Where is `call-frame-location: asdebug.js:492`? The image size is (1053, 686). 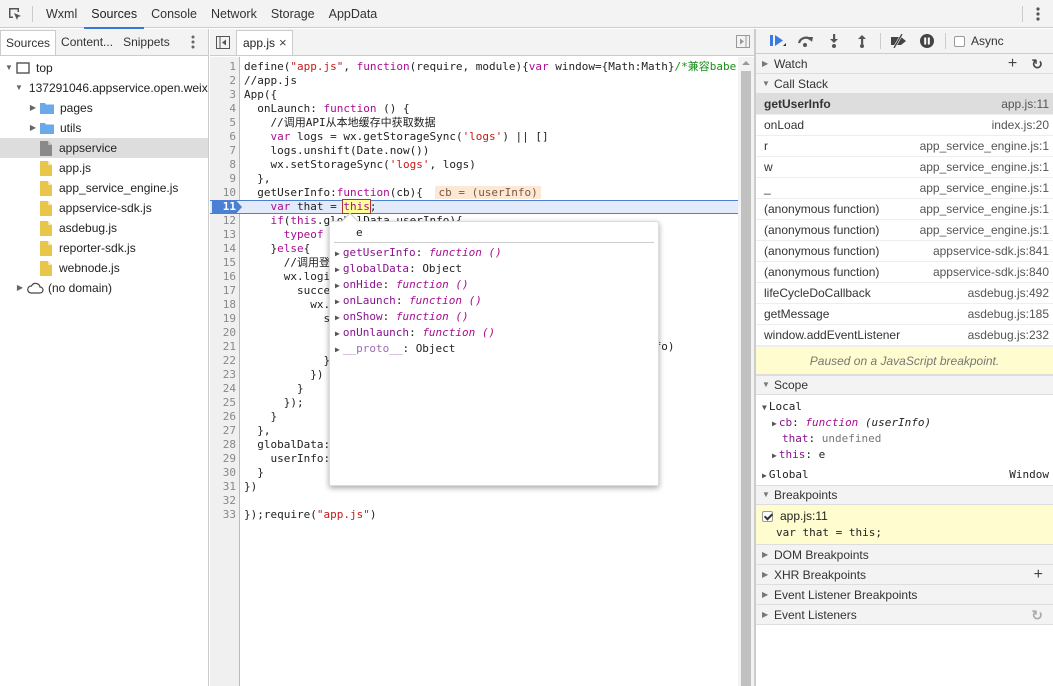
call-frame-location: asdebug.js:492 is located at coordinates (1008, 293).